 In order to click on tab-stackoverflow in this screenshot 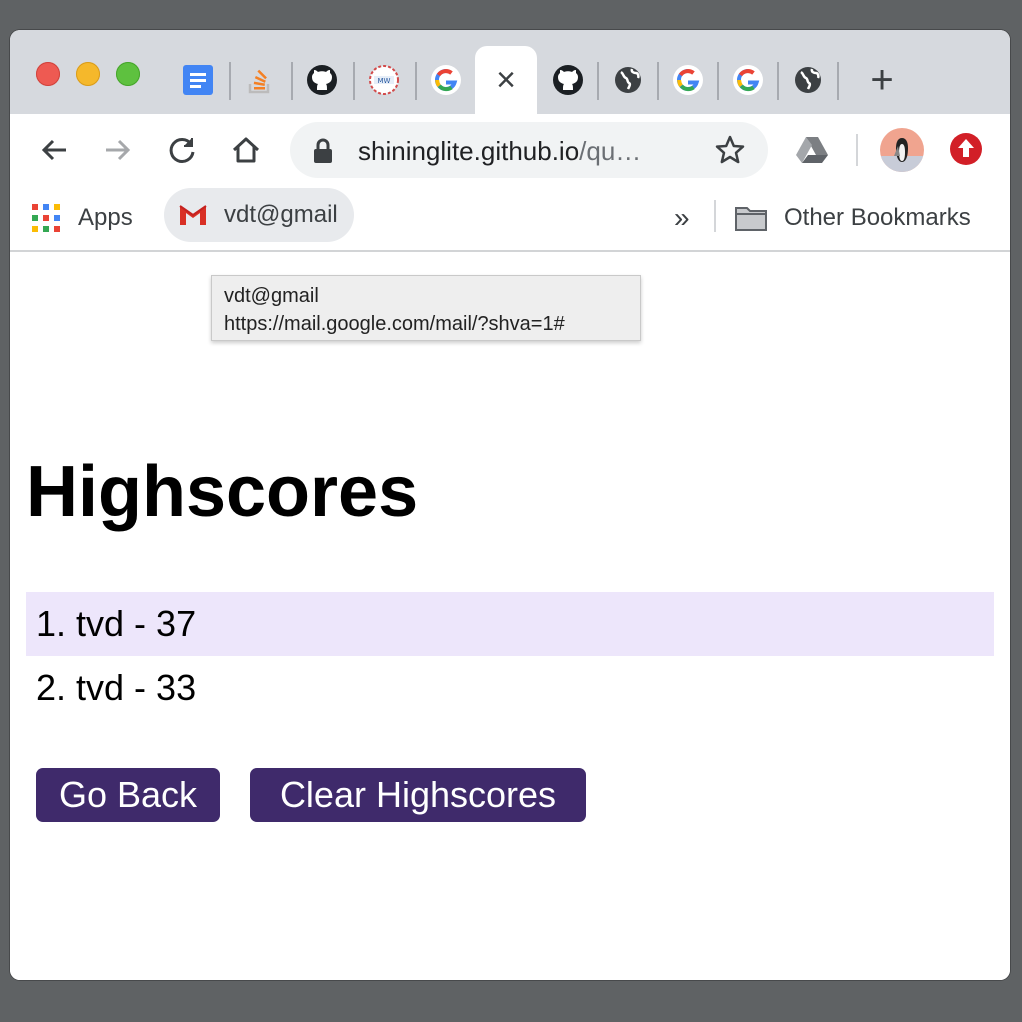, I will do `click(260, 80)`.